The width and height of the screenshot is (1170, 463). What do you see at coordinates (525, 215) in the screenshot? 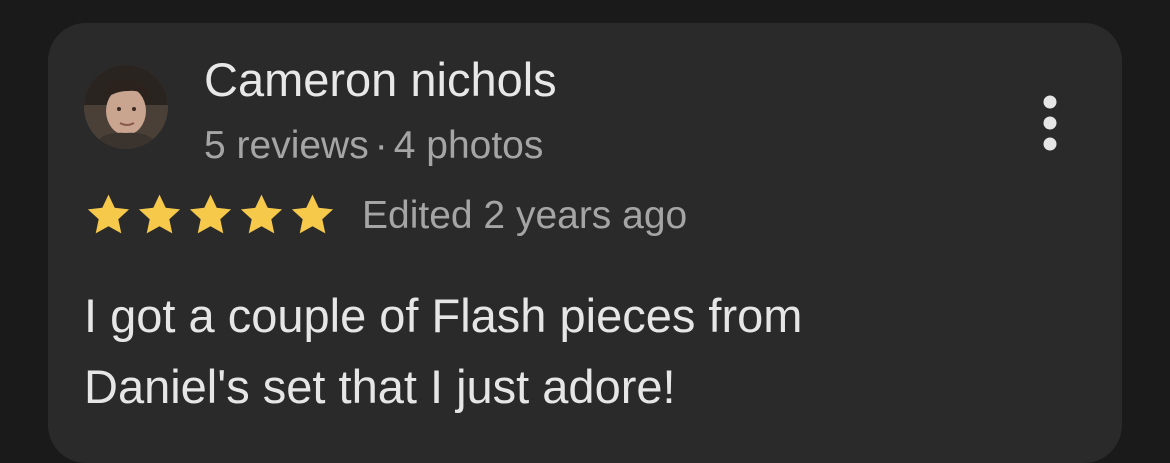
I see `edited-timestamp: Edited 2 years ago` at bounding box center [525, 215].